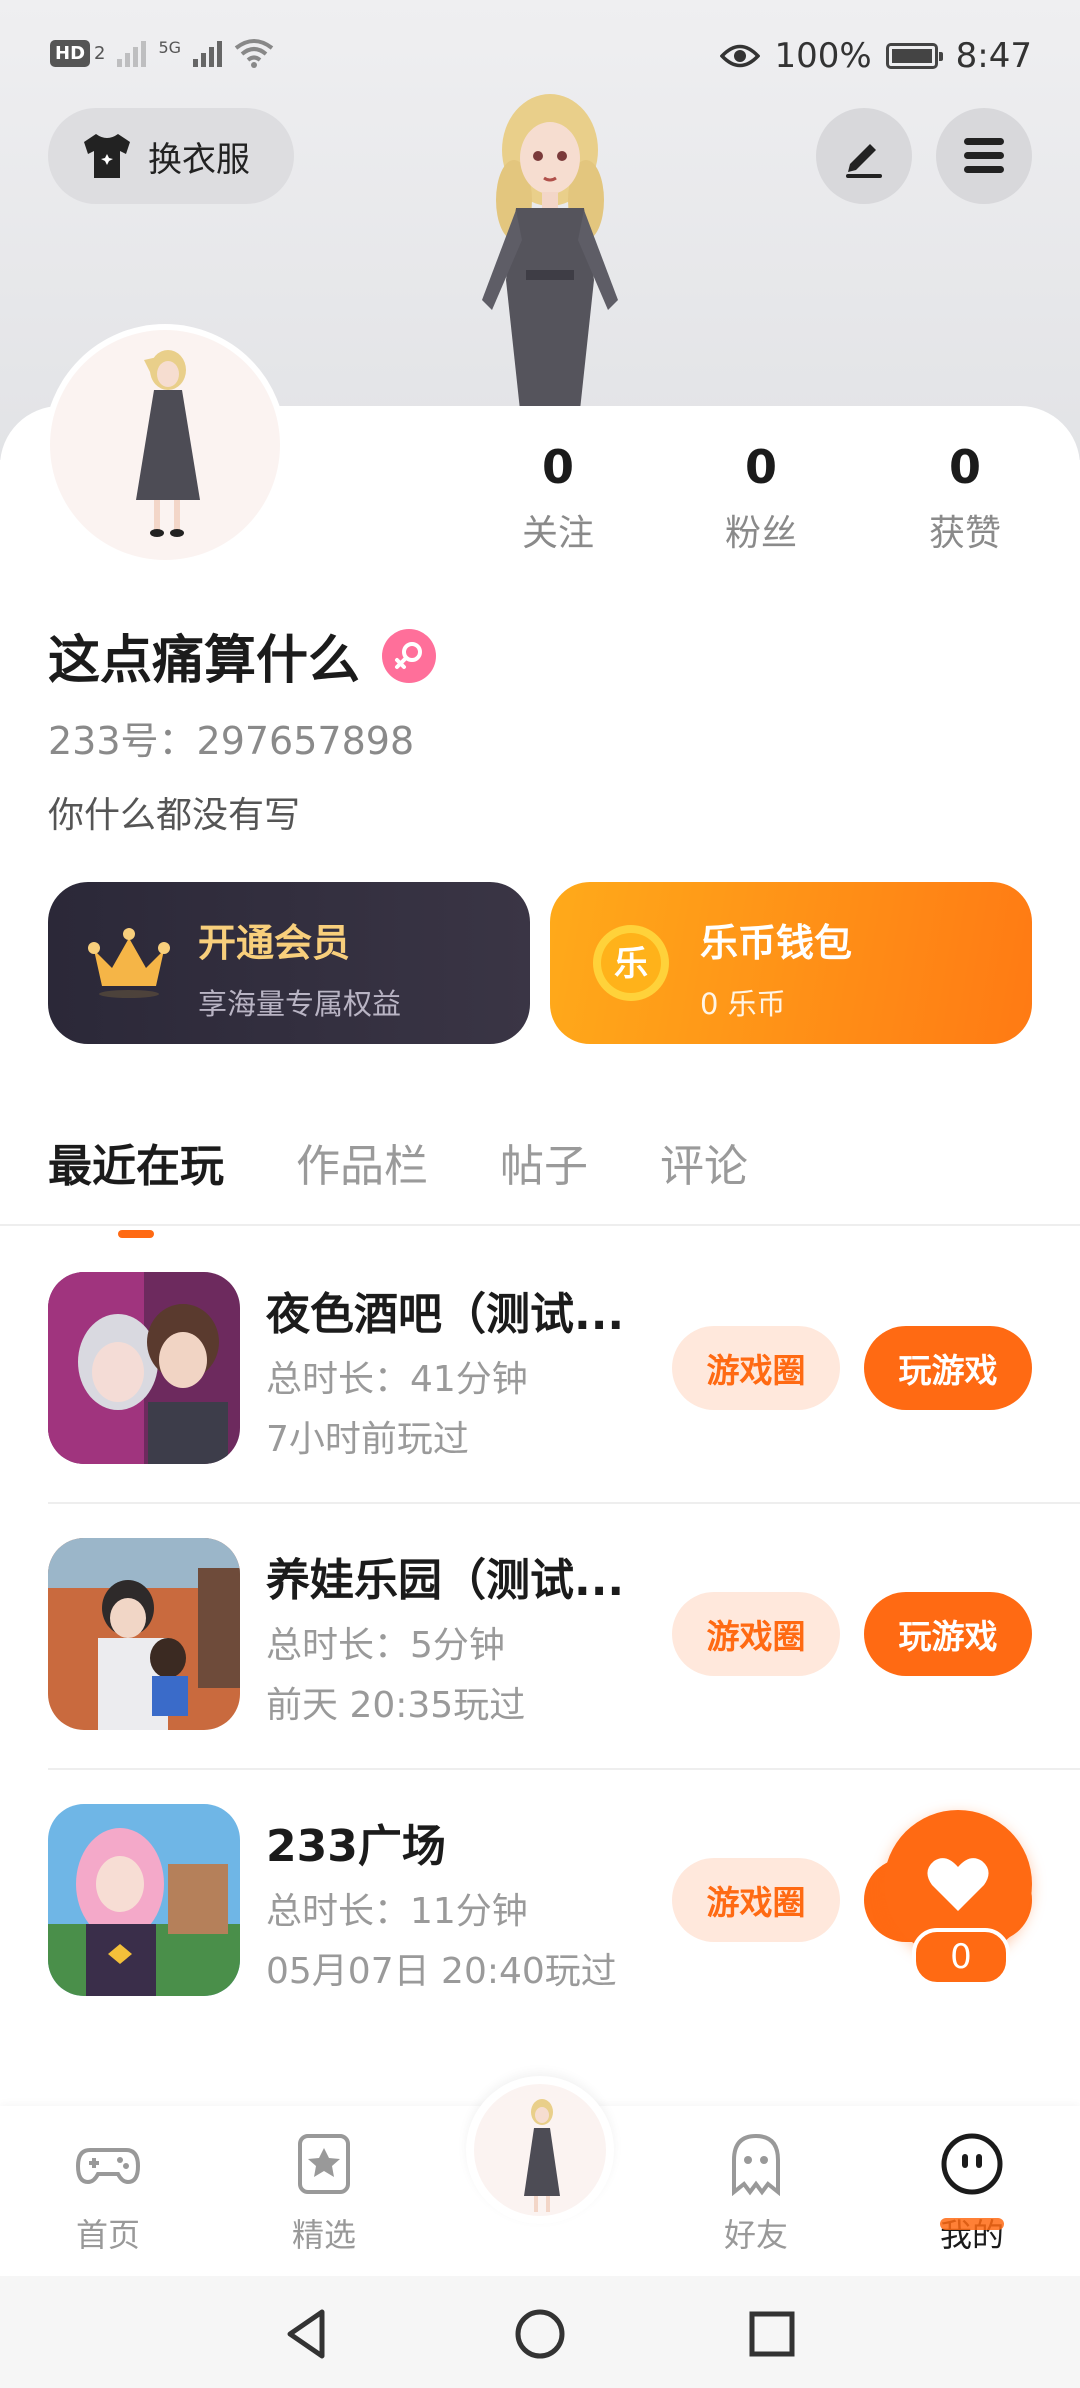  Describe the element at coordinates (557, 533) in the screenshot. I see `following-label: 关注` at that location.